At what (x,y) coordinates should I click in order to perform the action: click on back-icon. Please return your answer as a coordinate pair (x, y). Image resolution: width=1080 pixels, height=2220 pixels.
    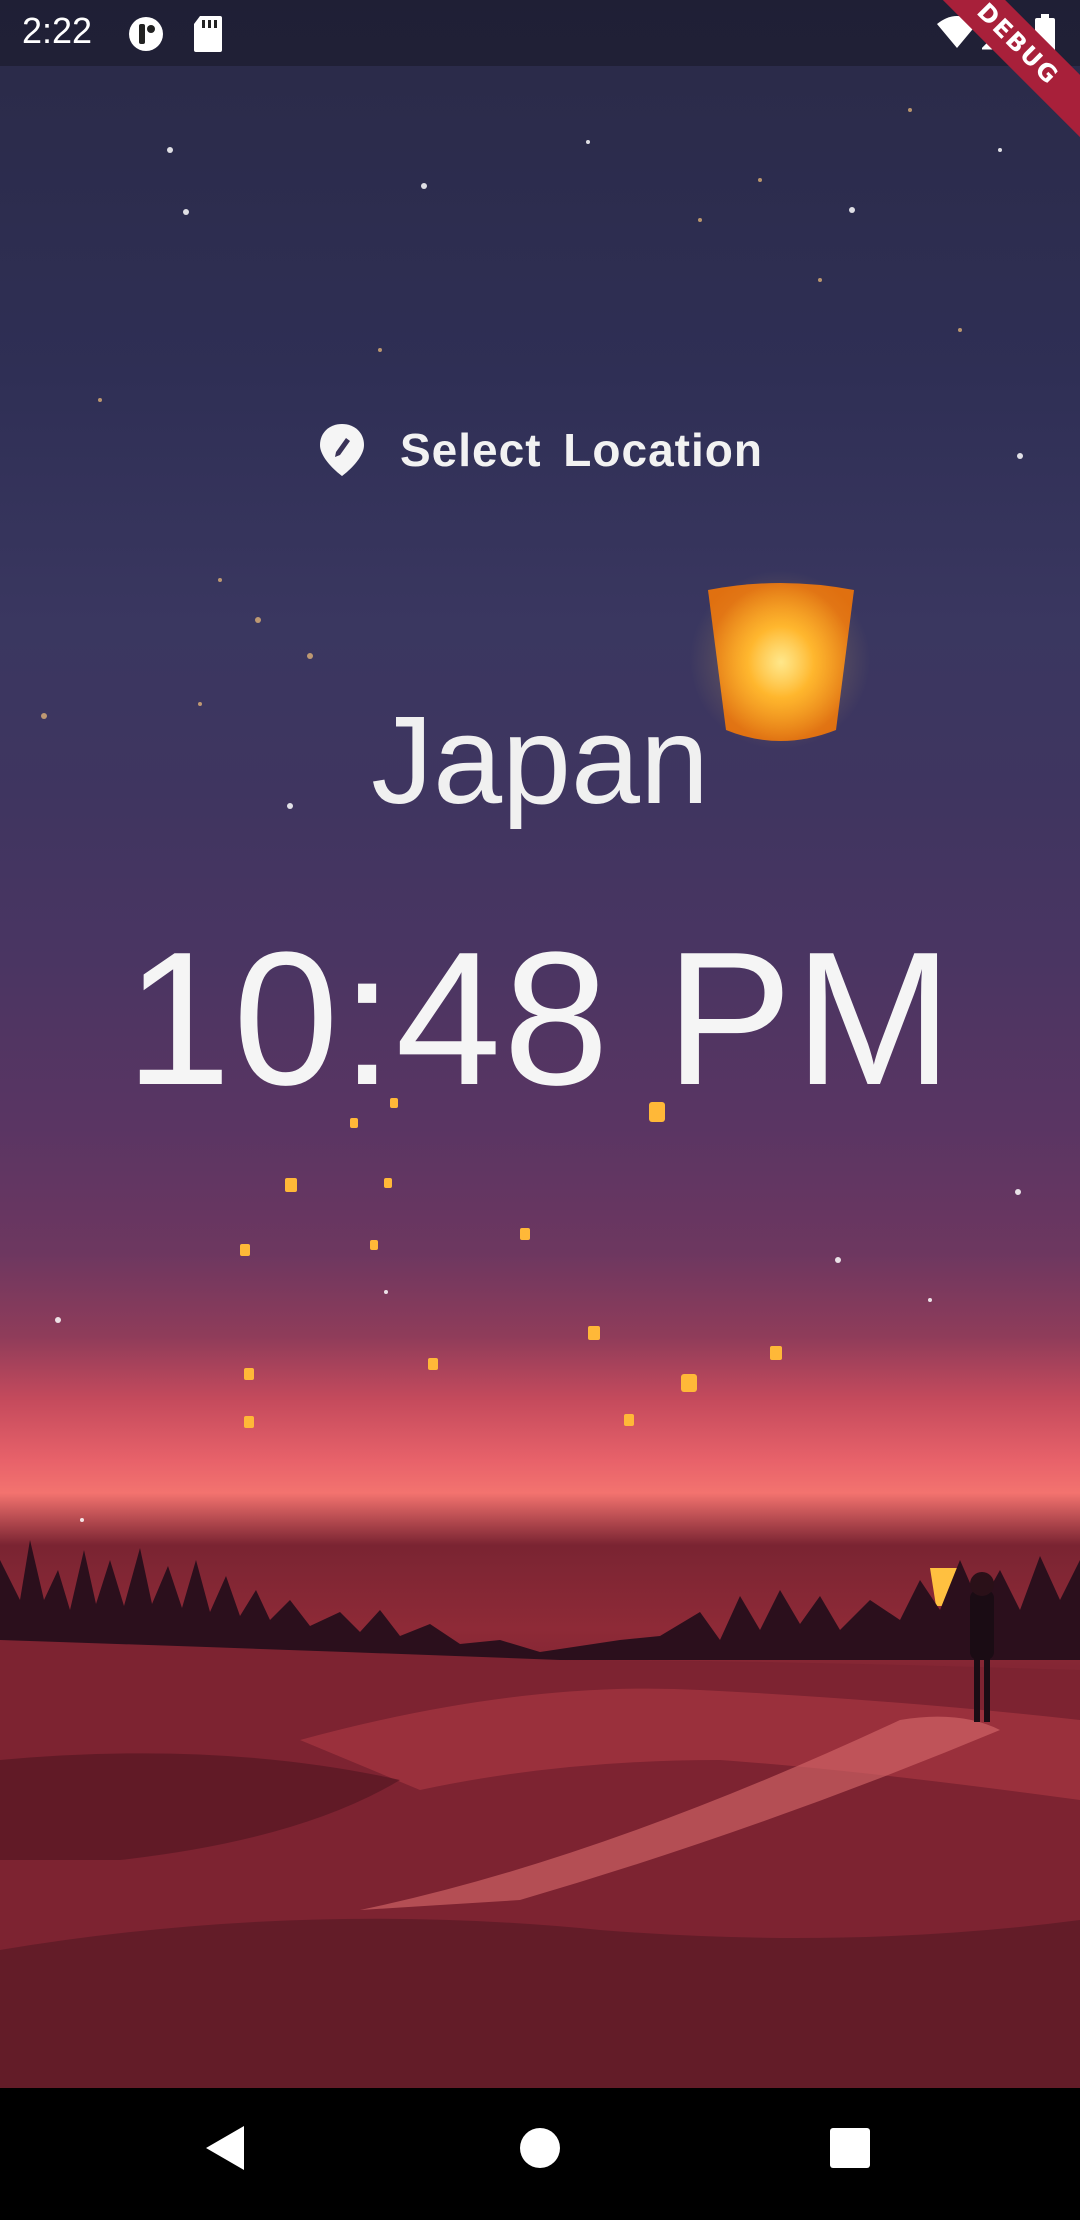
    Looking at the image, I should click on (225, 2150).